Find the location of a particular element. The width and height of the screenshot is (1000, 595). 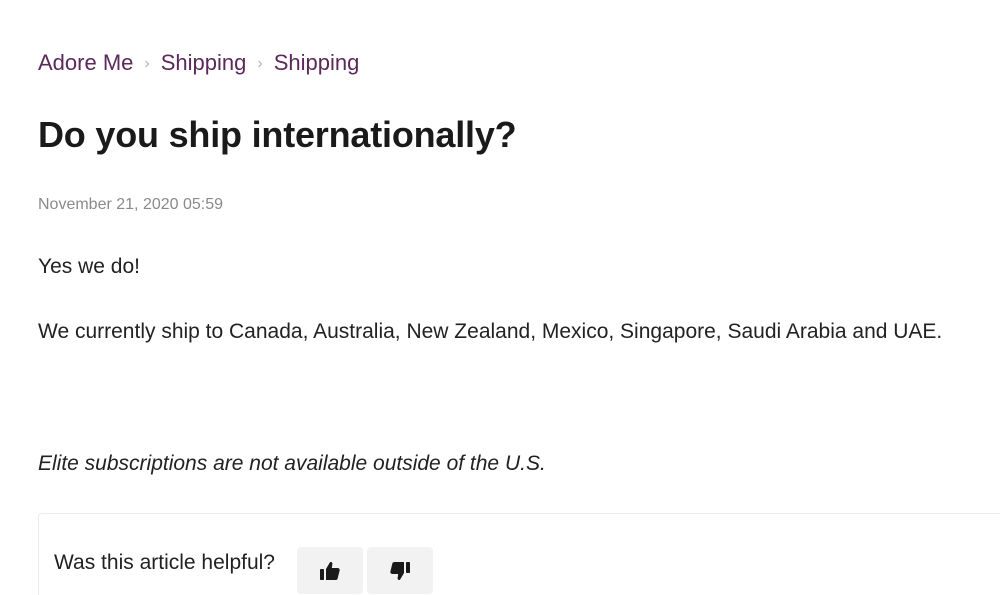

article-paragraph: Yes we do! is located at coordinates (89, 266).